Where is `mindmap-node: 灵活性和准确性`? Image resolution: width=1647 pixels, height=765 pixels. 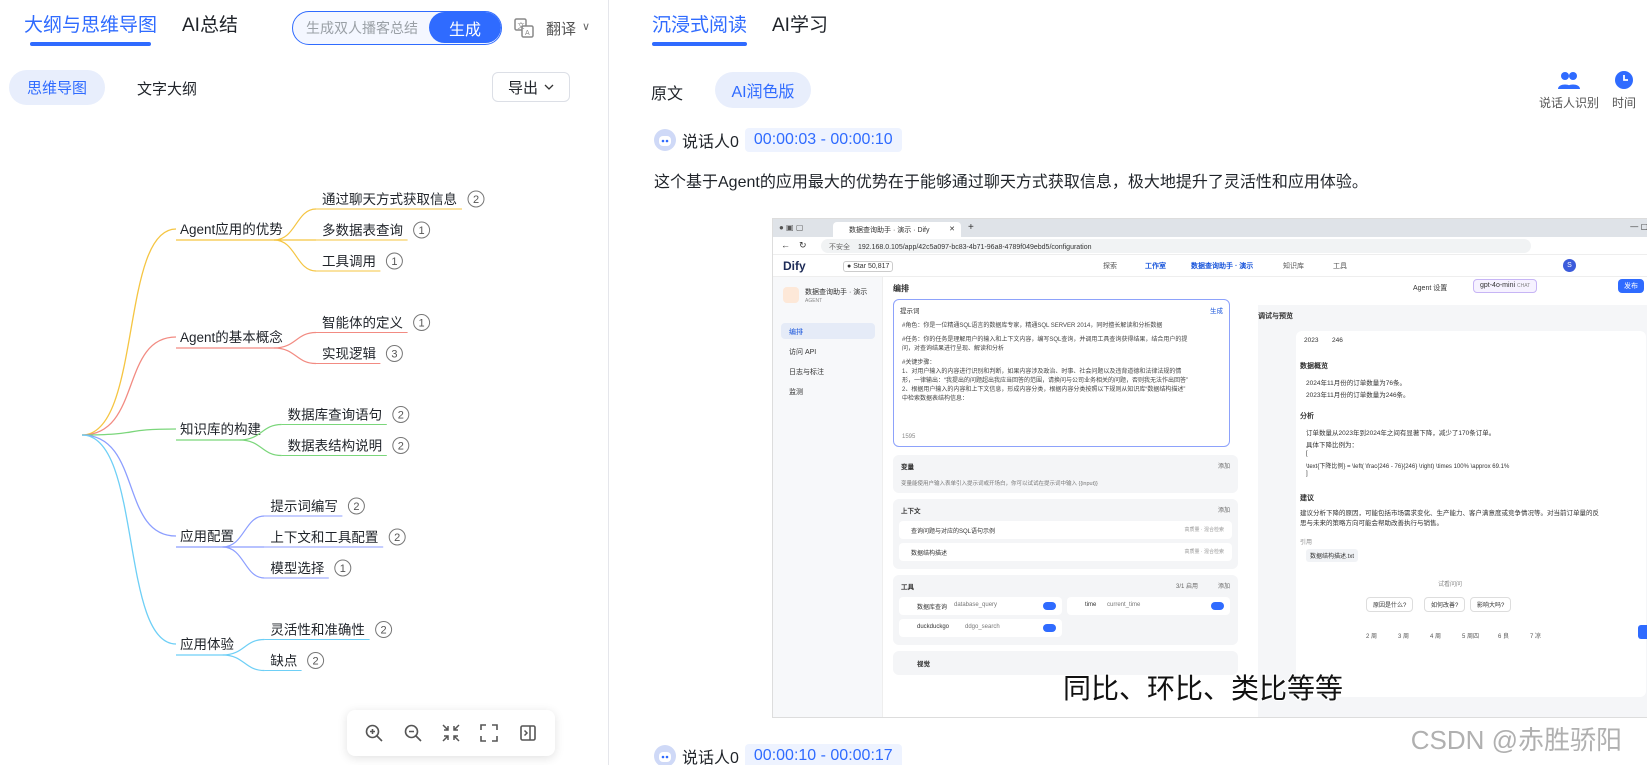
mindmap-node: 灵活性和准确性 is located at coordinates (317, 630).